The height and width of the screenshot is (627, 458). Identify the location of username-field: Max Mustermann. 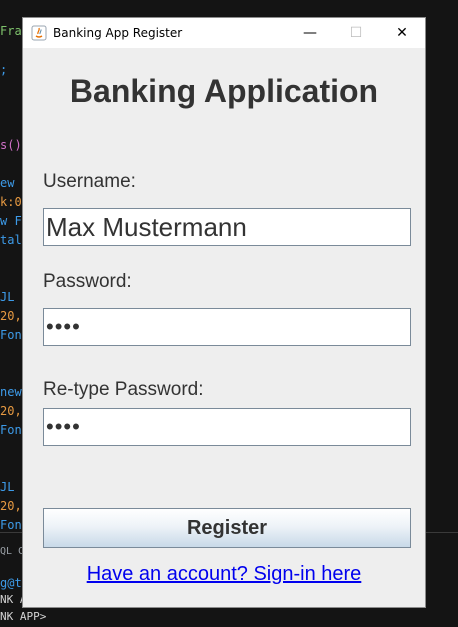
(227, 227).